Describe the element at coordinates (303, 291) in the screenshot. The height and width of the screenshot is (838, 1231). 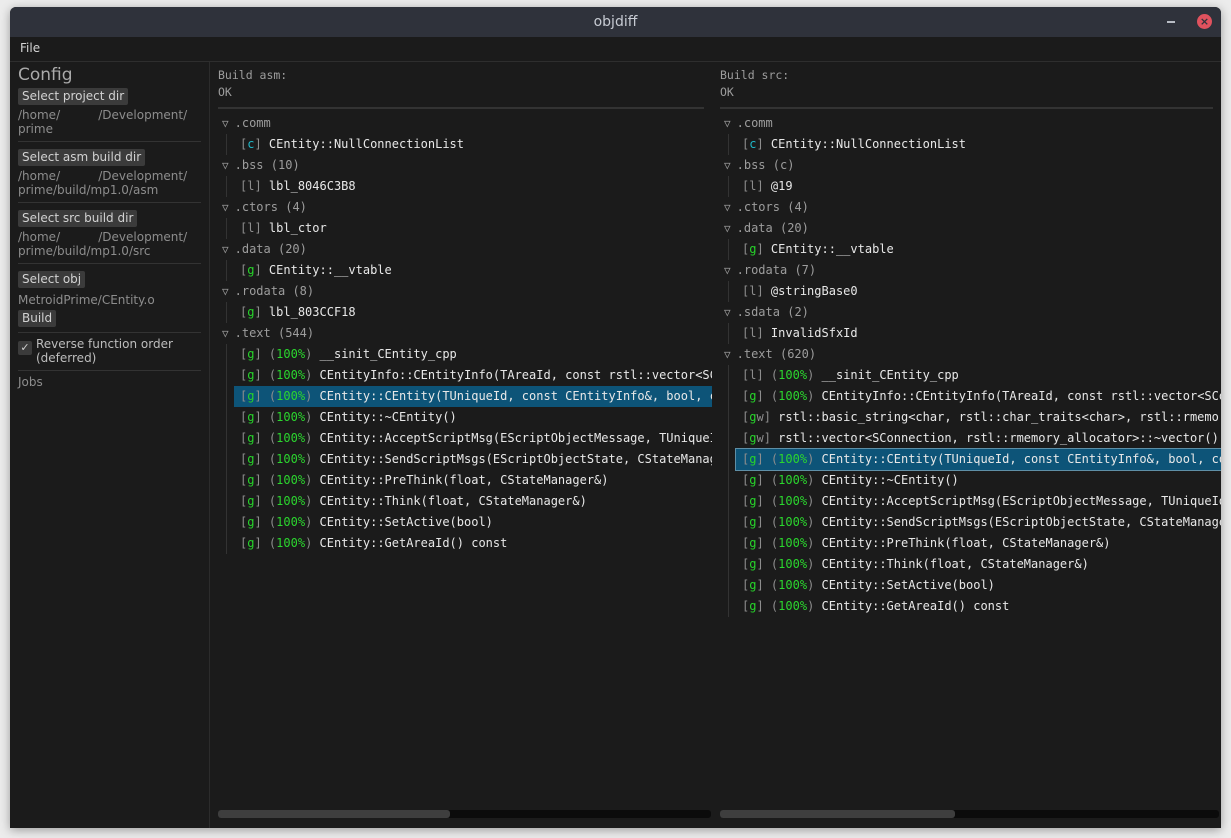
I see `section-count: (8)` at that location.